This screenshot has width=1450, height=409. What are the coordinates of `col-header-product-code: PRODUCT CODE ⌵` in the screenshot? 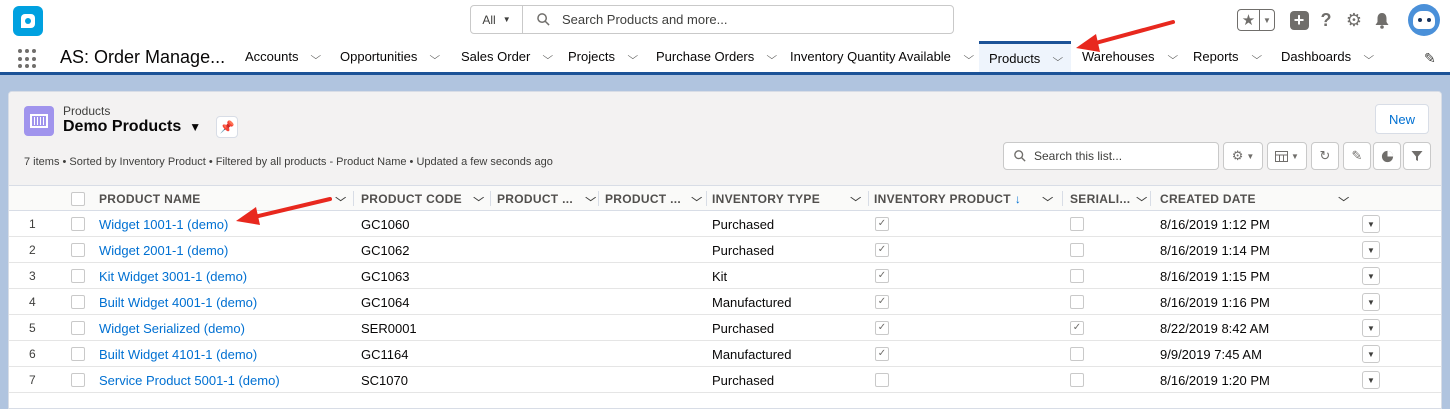 It's located at (425, 198).